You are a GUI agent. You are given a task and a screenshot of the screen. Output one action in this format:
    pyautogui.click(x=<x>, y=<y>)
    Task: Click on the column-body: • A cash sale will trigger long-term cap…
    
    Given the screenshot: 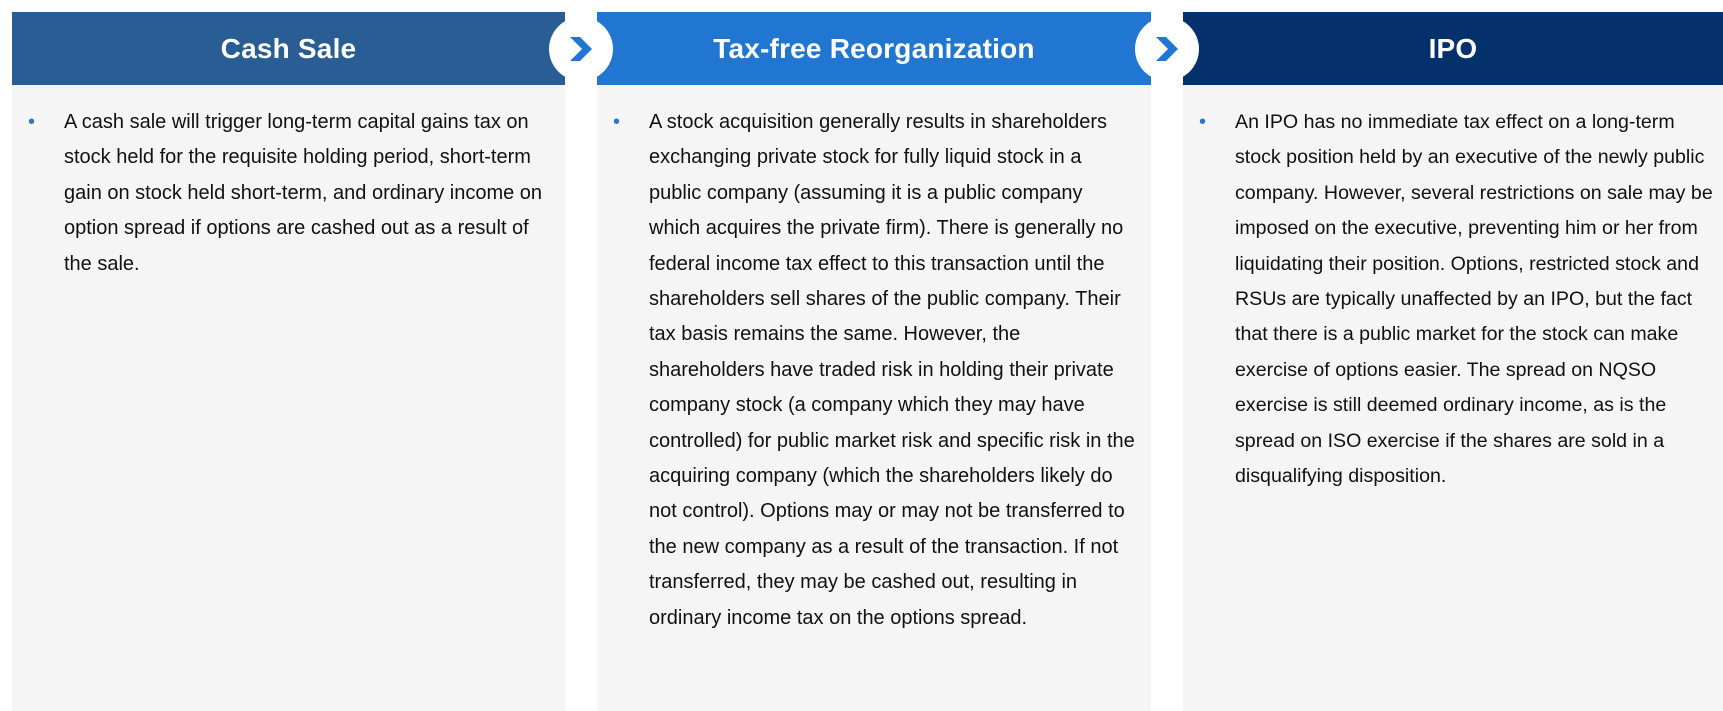 What is the action you would take?
    pyautogui.click(x=288, y=183)
    